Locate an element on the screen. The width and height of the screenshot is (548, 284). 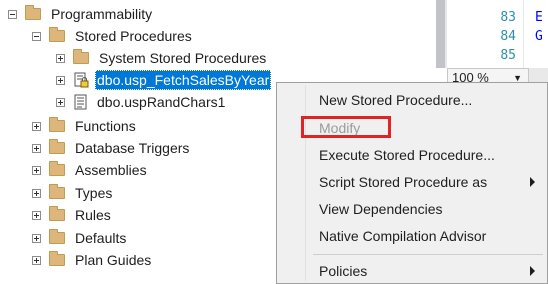
tree-item-programmability: Programmability is located at coordinates (81, 14).